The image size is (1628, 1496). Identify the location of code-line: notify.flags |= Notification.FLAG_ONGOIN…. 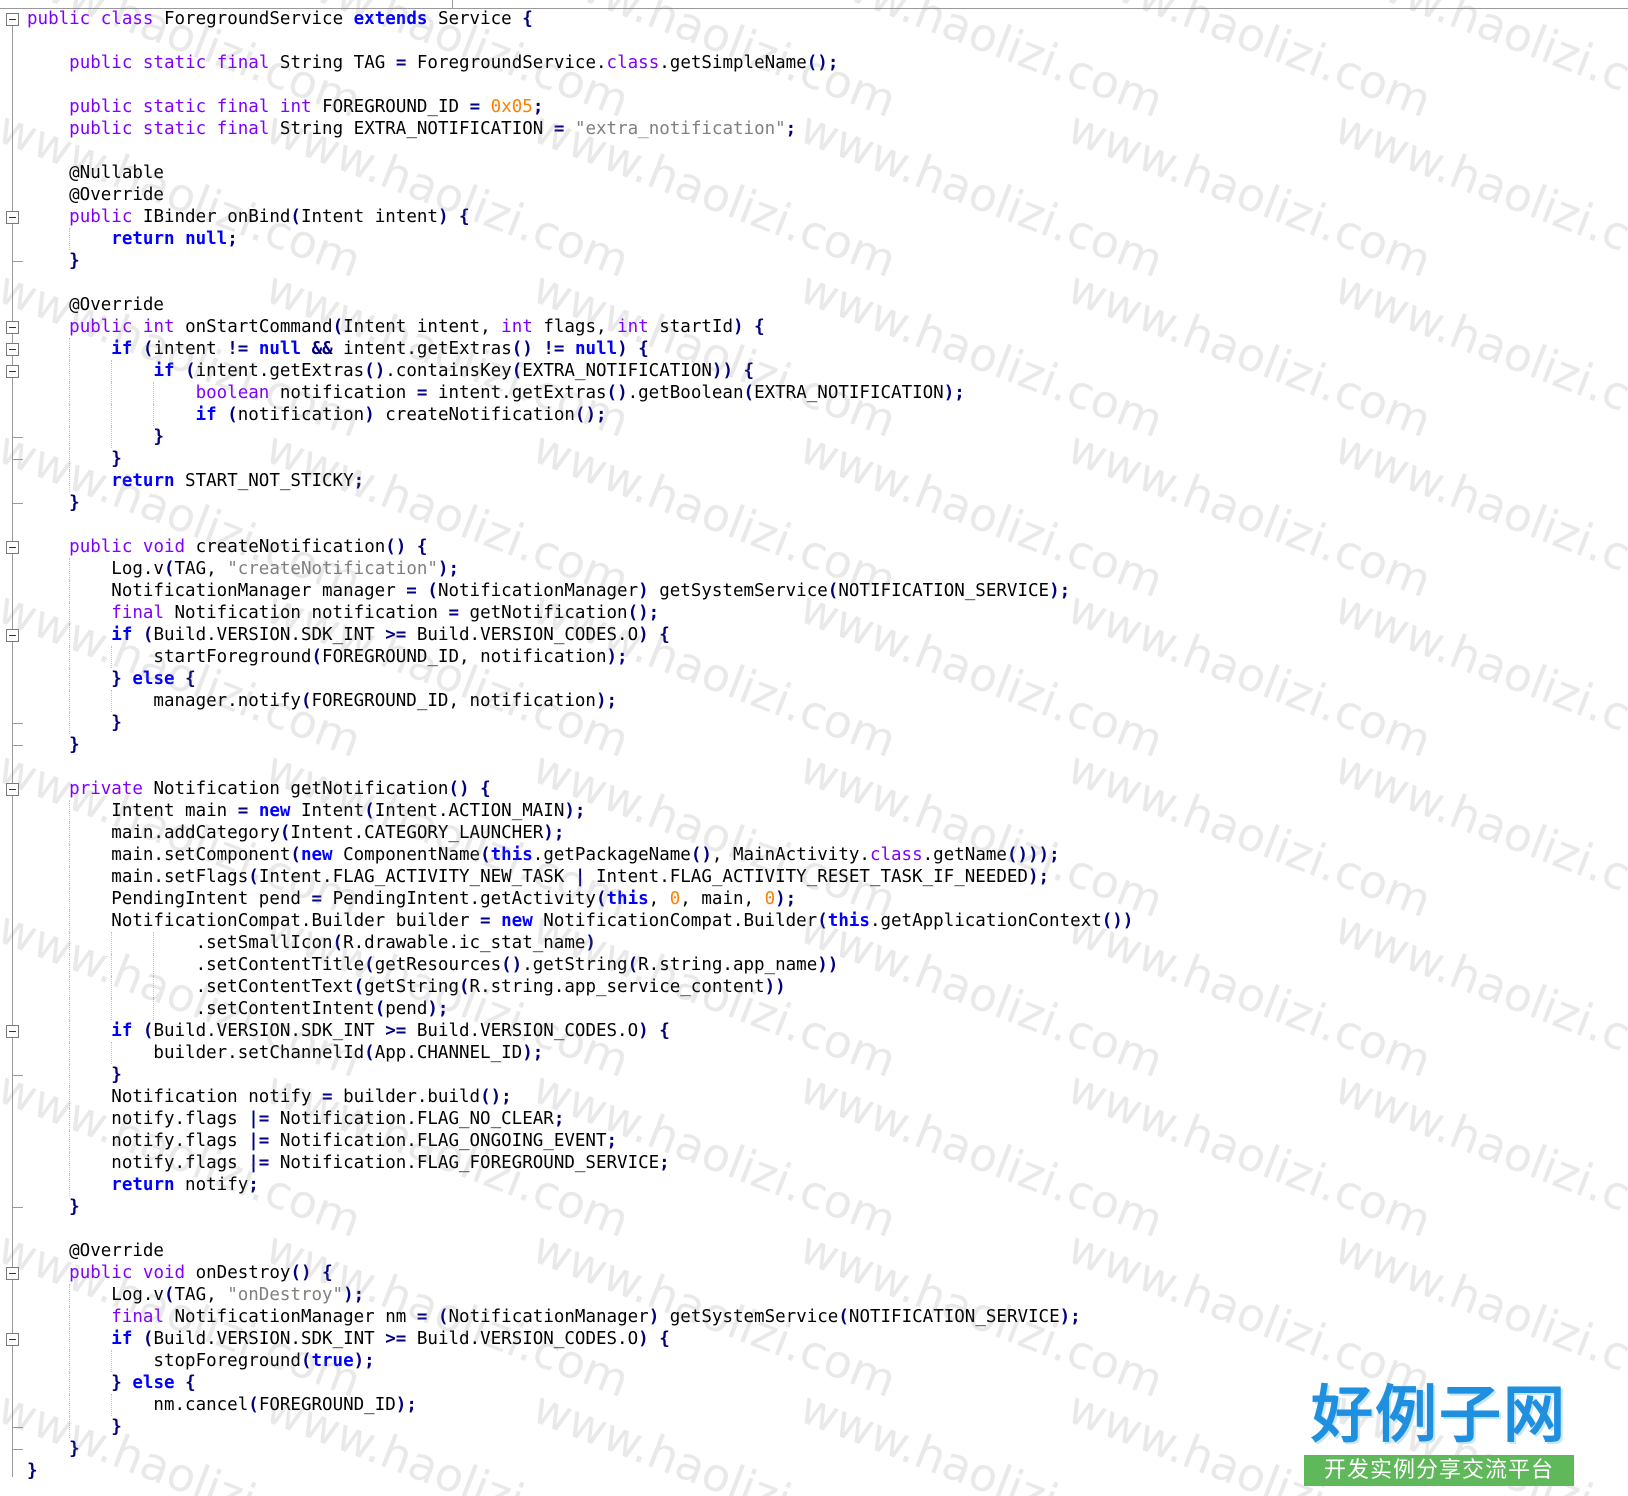
(817, 1141).